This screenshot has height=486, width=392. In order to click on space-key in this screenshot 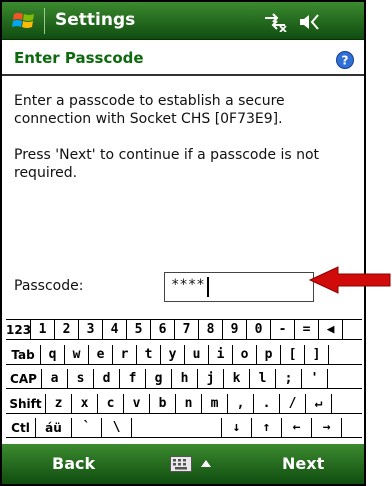, I will do `click(177, 428)`.